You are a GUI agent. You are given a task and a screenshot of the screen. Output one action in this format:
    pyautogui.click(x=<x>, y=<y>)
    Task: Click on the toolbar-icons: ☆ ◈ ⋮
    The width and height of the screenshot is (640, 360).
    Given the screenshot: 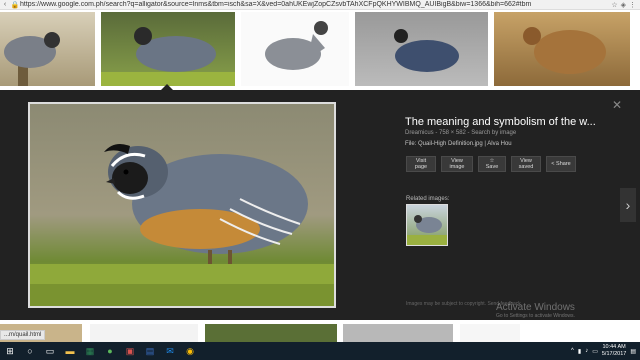 What is the action you would take?
    pyautogui.click(x=625, y=5)
    